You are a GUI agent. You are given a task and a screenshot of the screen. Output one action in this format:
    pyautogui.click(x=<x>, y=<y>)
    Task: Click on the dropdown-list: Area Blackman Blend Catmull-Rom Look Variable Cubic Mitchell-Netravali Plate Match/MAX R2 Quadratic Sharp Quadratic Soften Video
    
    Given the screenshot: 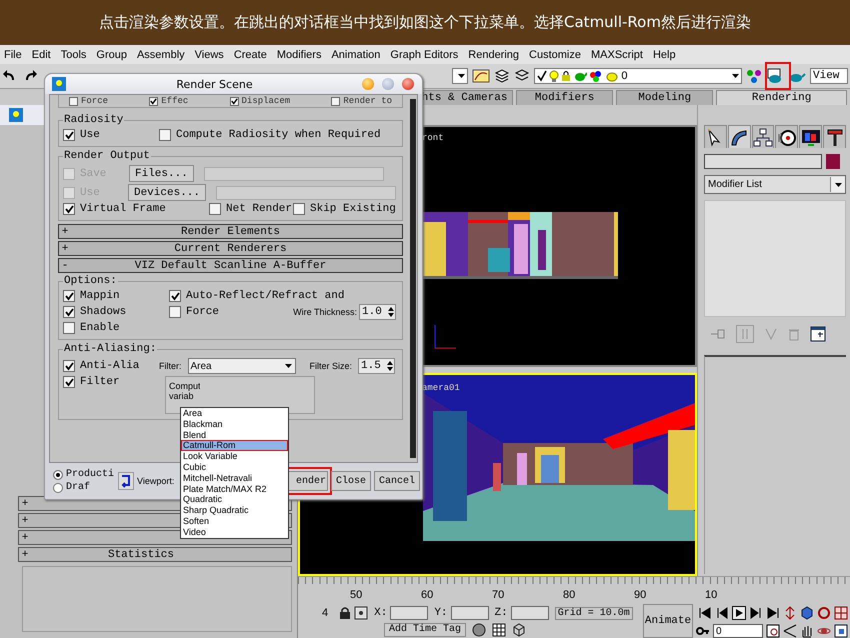 What is the action you would take?
    pyautogui.click(x=234, y=473)
    